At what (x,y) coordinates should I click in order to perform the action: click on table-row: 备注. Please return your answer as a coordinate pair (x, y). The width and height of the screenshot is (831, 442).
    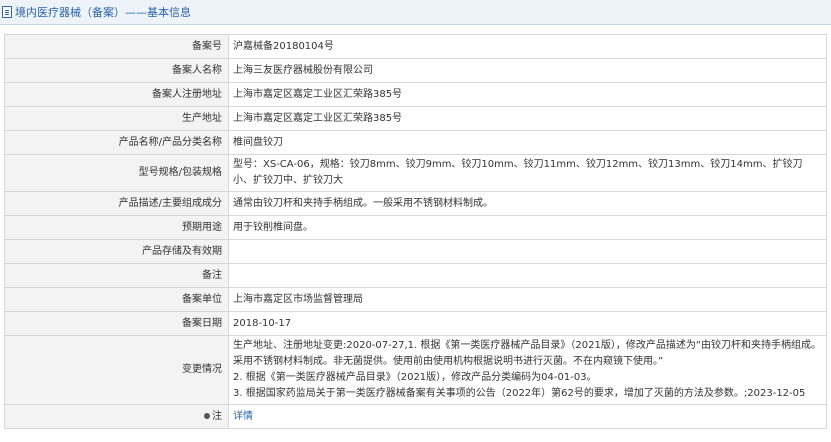
    Looking at the image, I should click on (415, 275).